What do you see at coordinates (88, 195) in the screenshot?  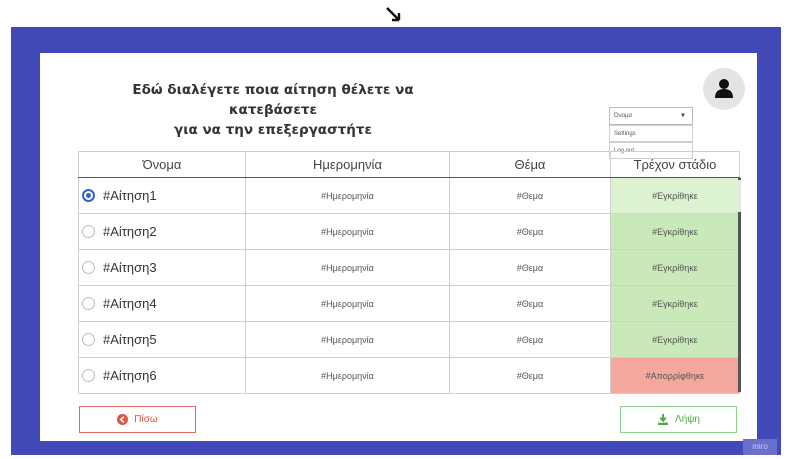 I see `row-radio-selected` at bounding box center [88, 195].